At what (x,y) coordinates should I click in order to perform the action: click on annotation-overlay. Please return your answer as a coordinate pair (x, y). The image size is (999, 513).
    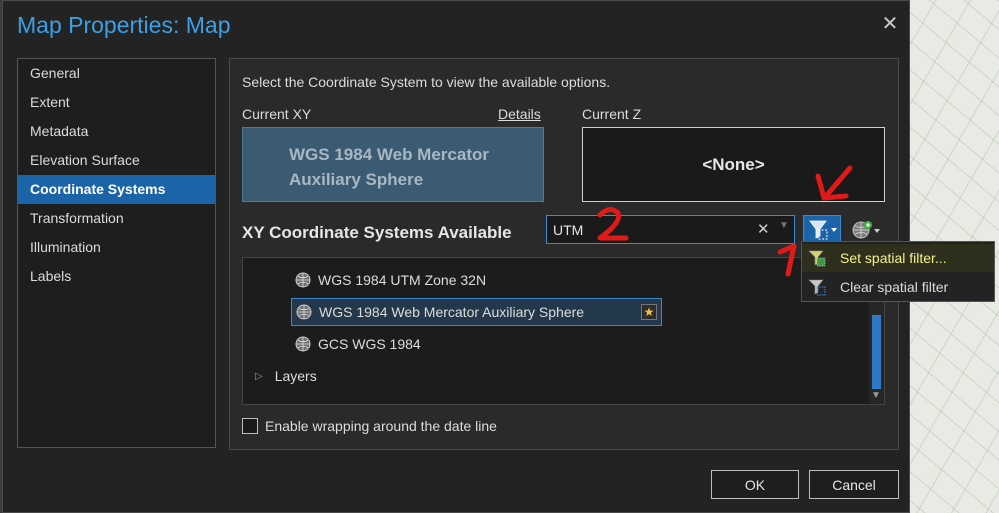
    Looking at the image, I should click on (725, 221).